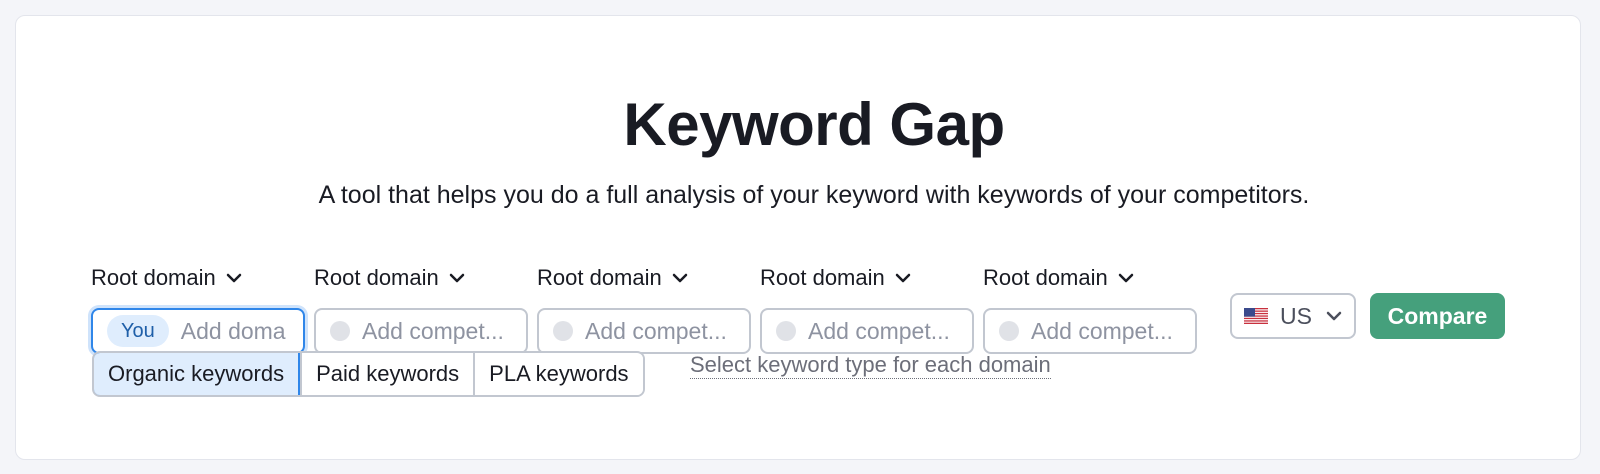 This screenshot has width=1600, height=474. I want to click on us-flag-icon, so click(1256, 316).